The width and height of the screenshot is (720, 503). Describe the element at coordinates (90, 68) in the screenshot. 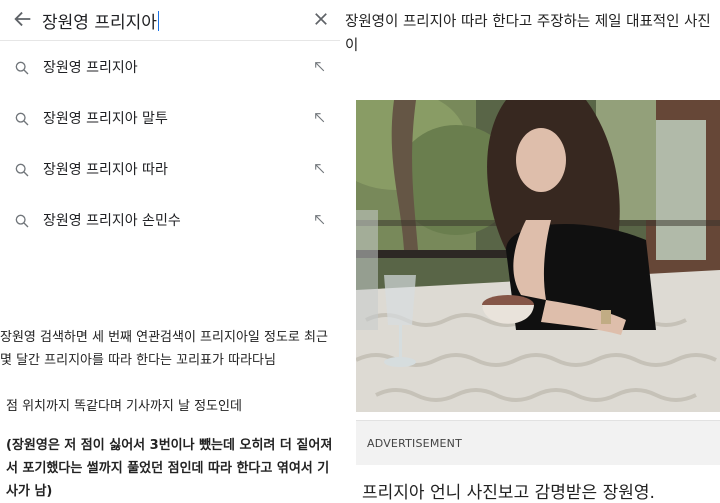

I see `suggestion-label: 장원영 프리지아` at that location.